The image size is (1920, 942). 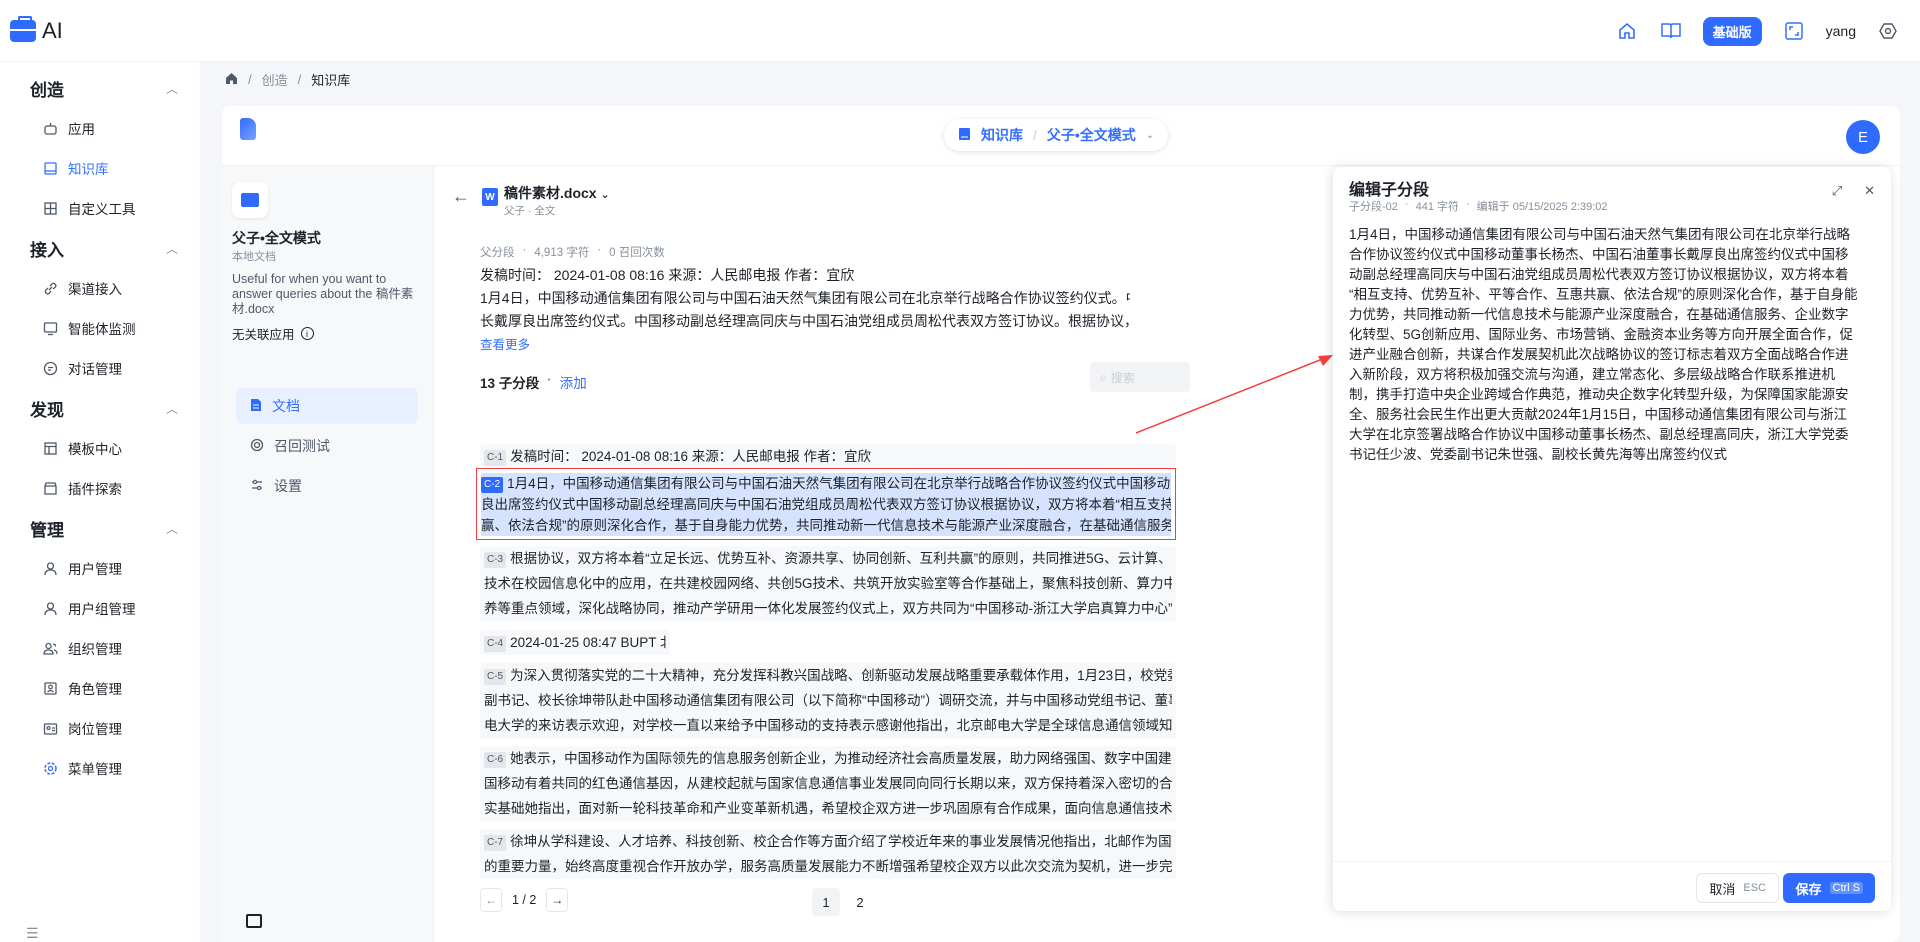 I want to click on sidebar-item-knowledge: 知识库, so click(x=100, y=168).